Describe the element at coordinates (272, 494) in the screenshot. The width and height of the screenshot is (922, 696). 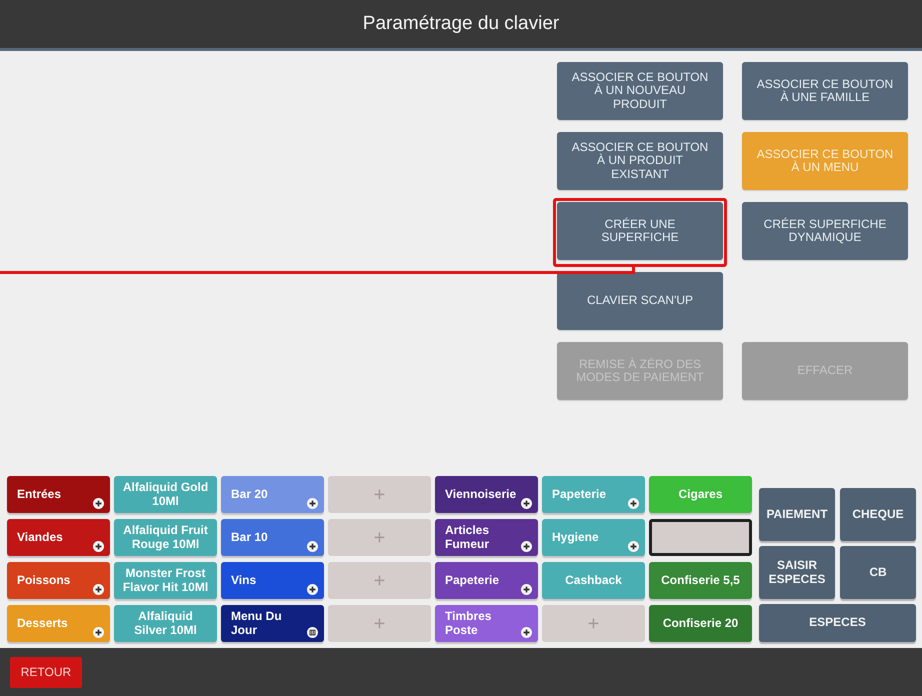
I see `keypad-key: Bar 20` at that location.